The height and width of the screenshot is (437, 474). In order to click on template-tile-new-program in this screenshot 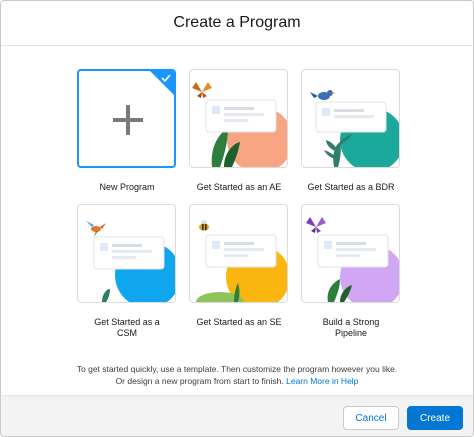, I will do `click(126, 118)`.